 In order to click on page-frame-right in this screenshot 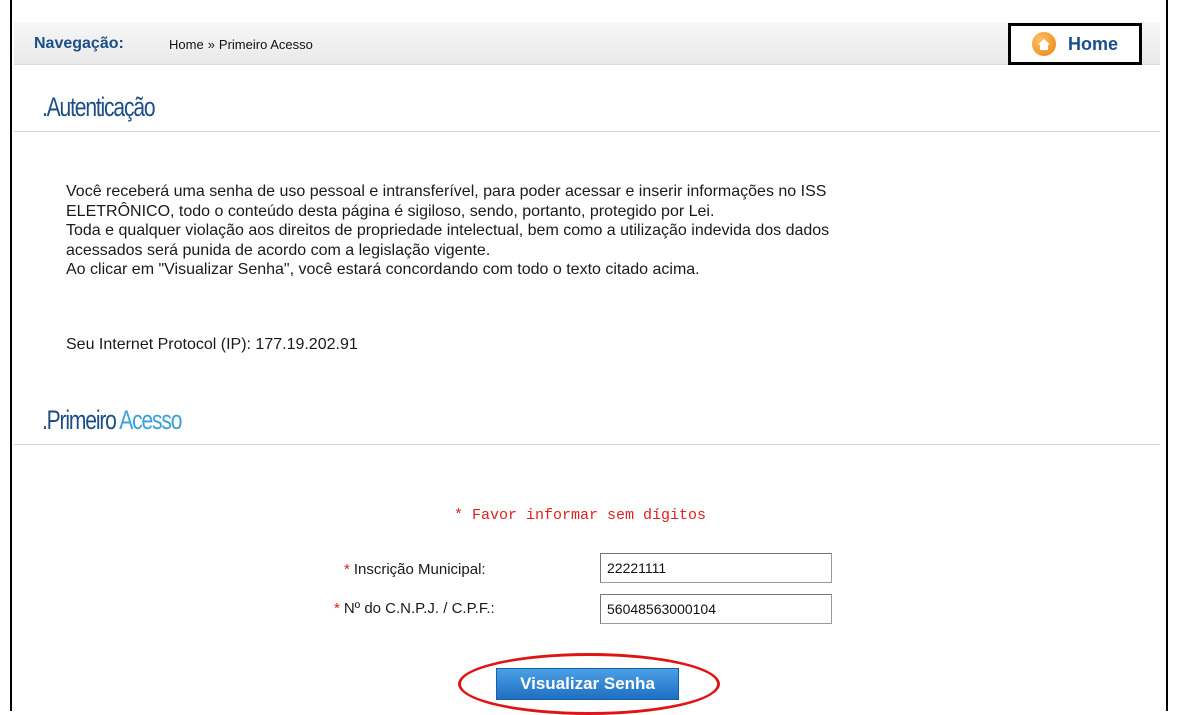, I will do `click(1167, 355)`.